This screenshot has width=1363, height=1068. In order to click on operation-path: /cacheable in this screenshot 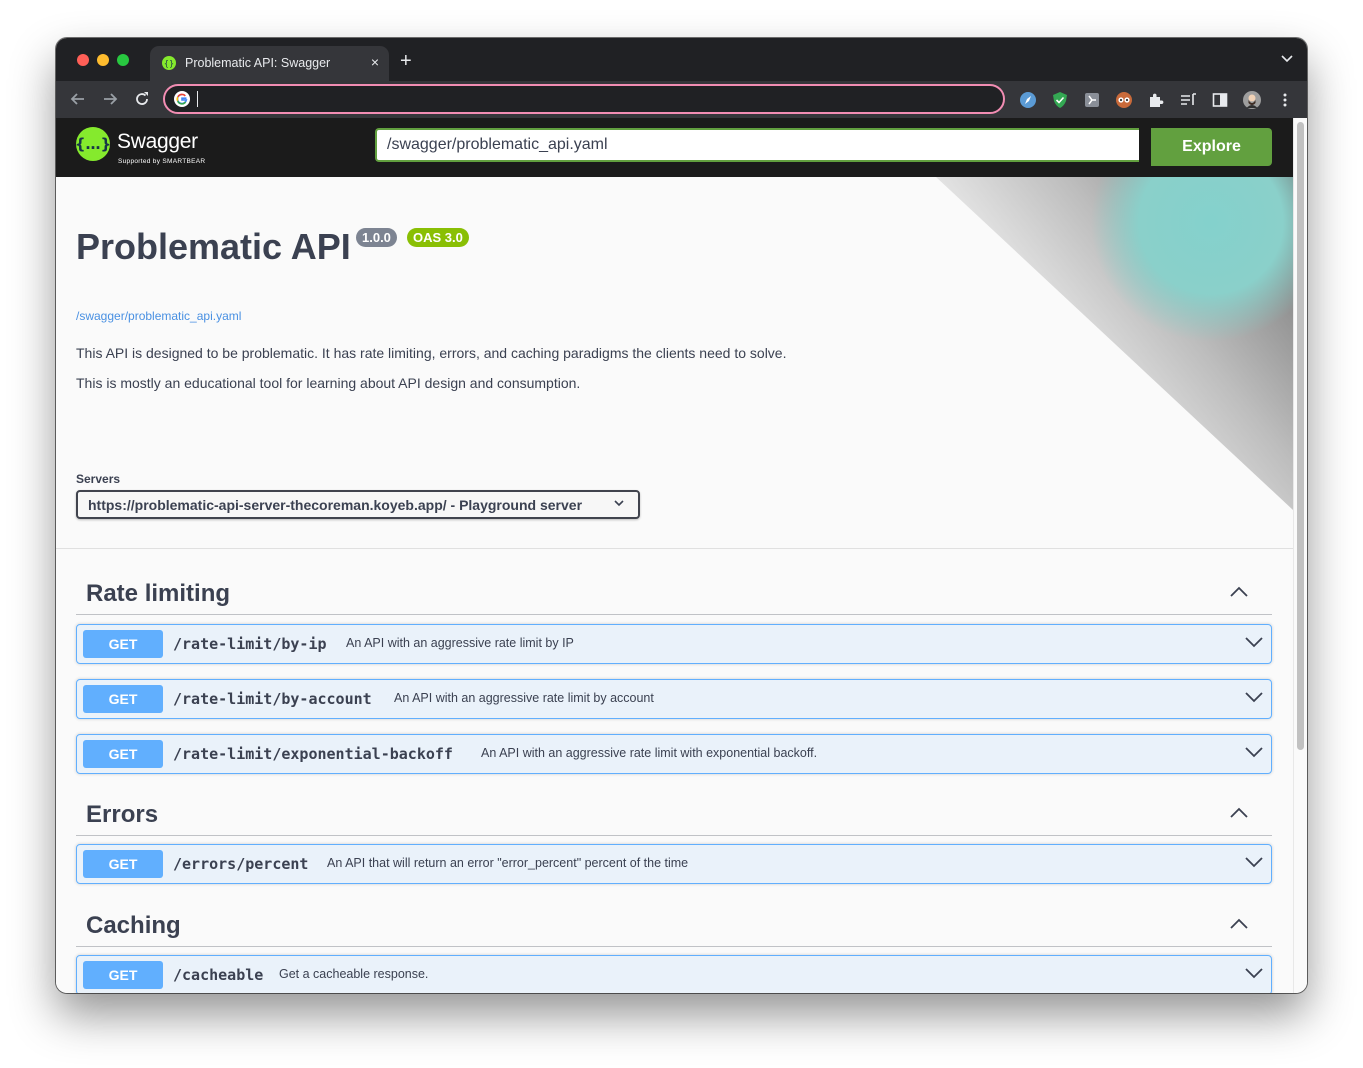, I will do `click(218, 975)`.